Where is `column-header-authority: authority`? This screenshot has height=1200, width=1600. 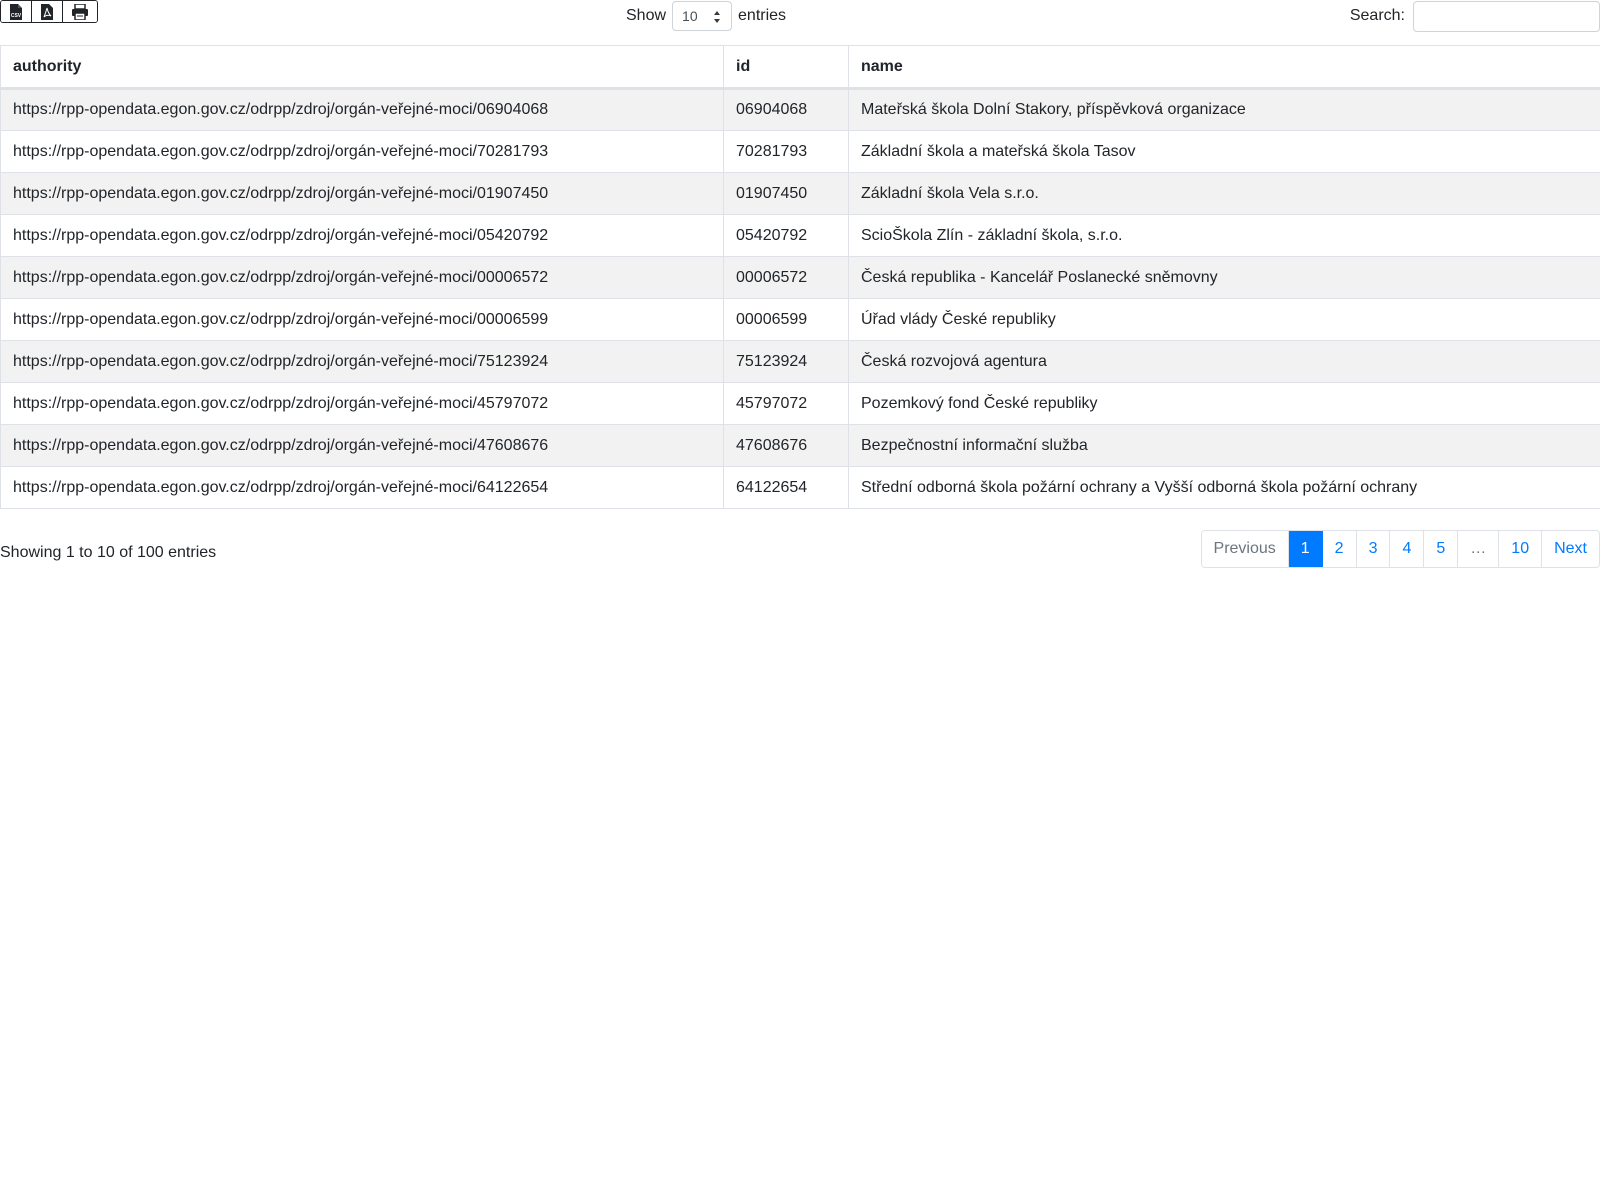 column-header-authority: authority is located at coordinates (362, 67).